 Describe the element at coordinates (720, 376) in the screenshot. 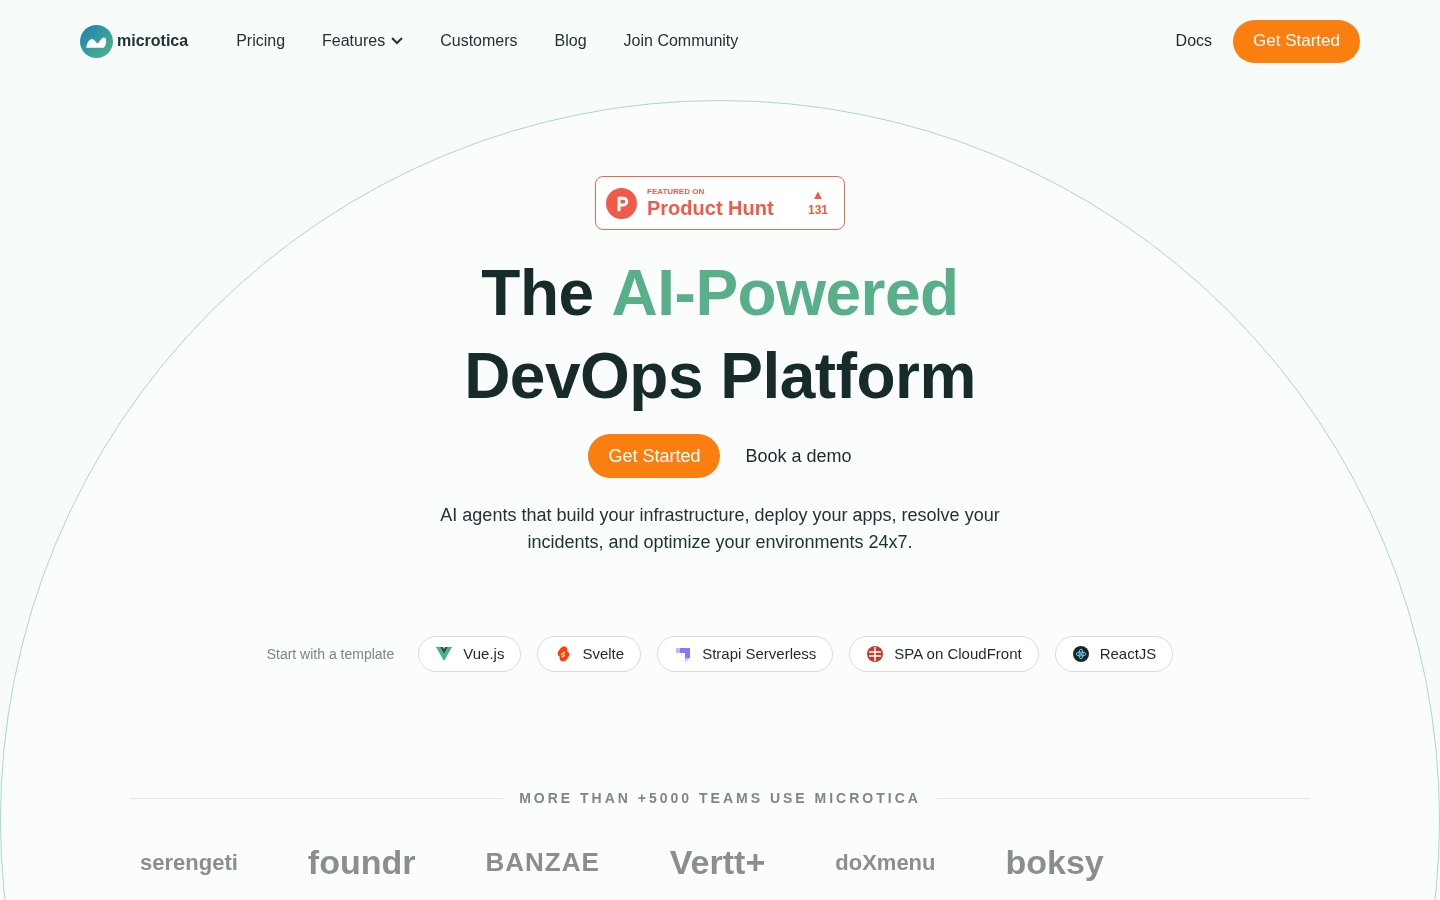

I see `hero-title-text: DevOps Platform` at that location.